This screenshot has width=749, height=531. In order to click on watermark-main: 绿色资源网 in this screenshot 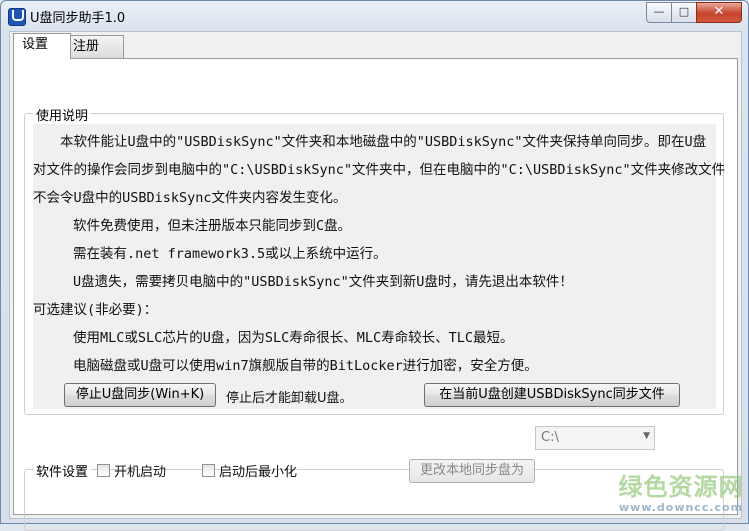, I will do `click(681, 487)`.